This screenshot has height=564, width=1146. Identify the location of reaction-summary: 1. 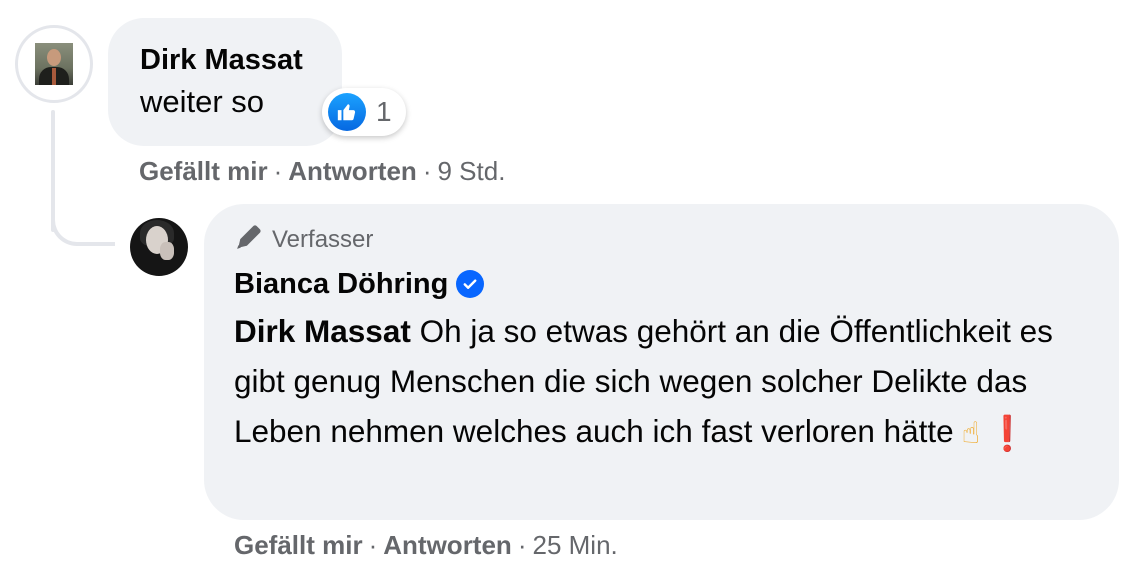
(364, 112).